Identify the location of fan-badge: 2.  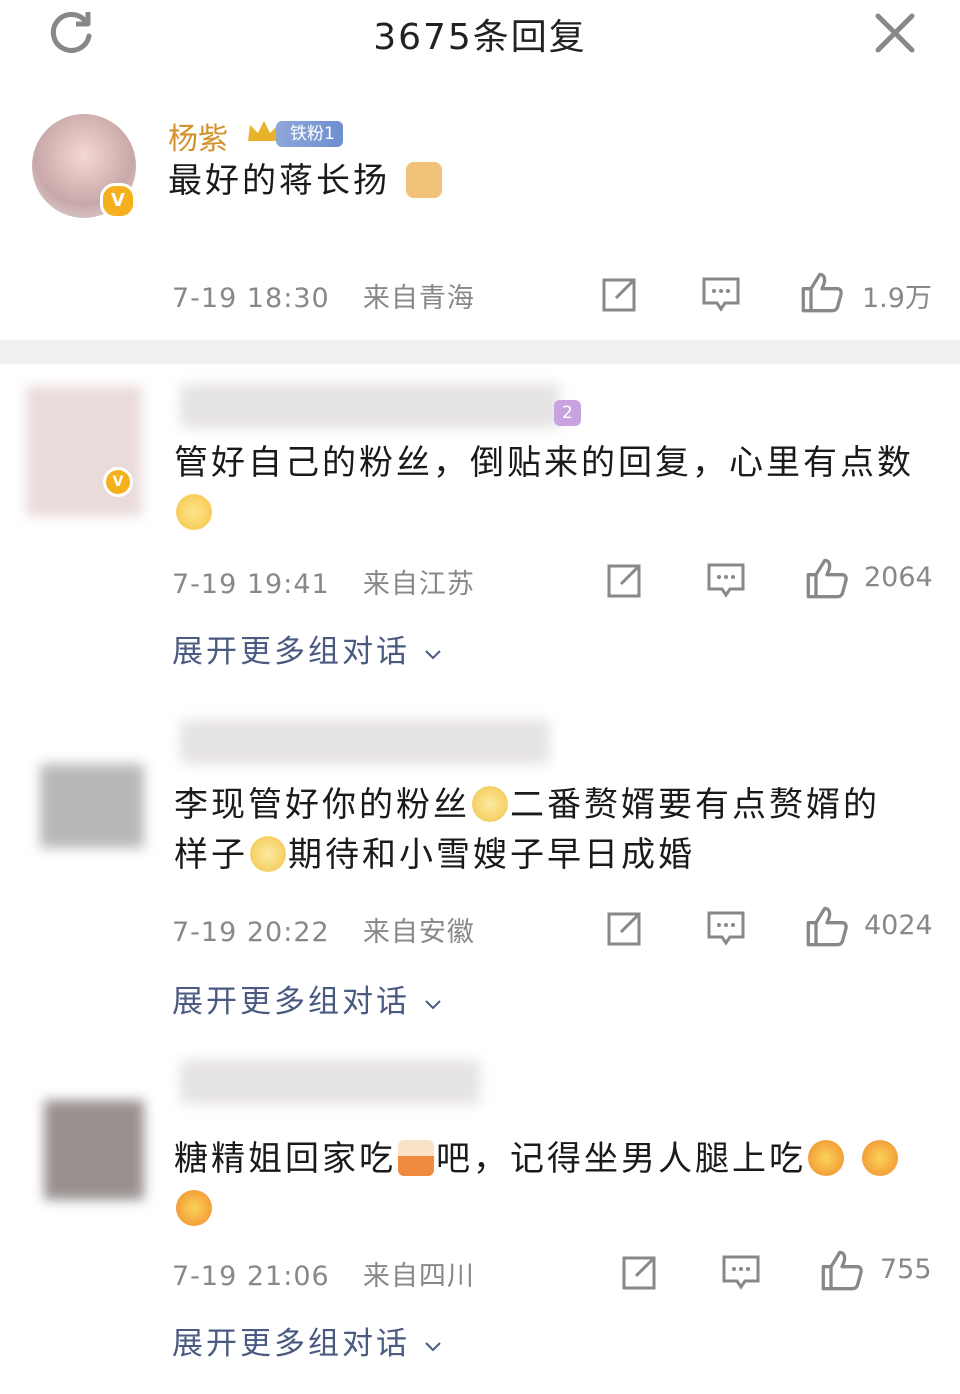
(567, 413).